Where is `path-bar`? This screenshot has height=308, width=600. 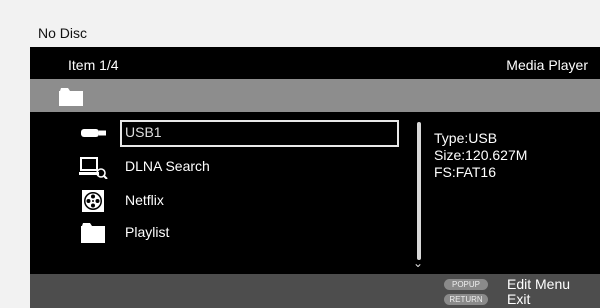
path-bar is located at coordinates (315, 95).